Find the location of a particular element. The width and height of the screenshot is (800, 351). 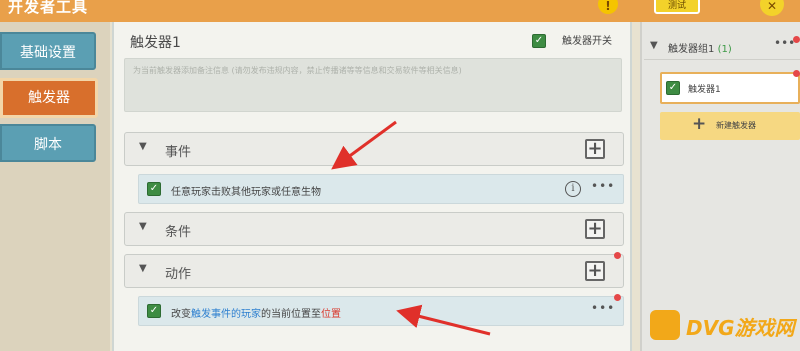

help-icon: ! is located at coordinates (608, 7).